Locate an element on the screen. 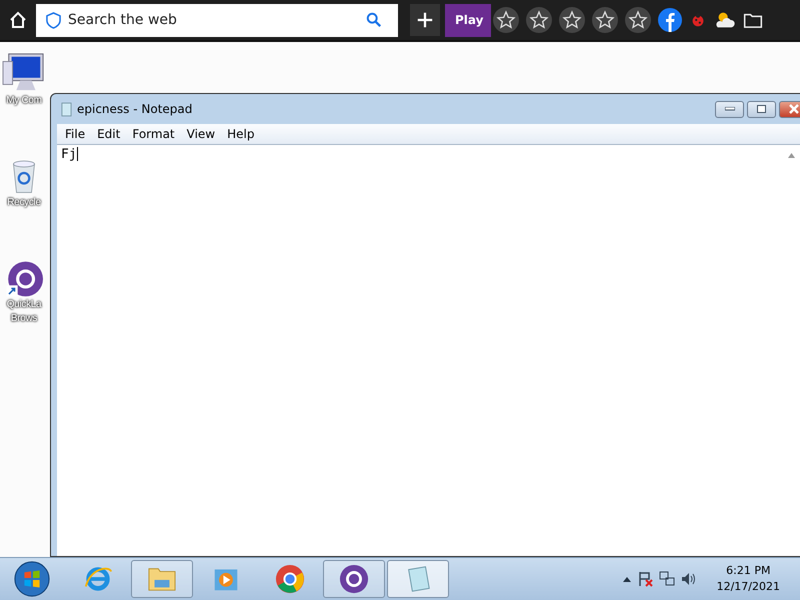  menu-item: File is located at coordinates (75, 134).